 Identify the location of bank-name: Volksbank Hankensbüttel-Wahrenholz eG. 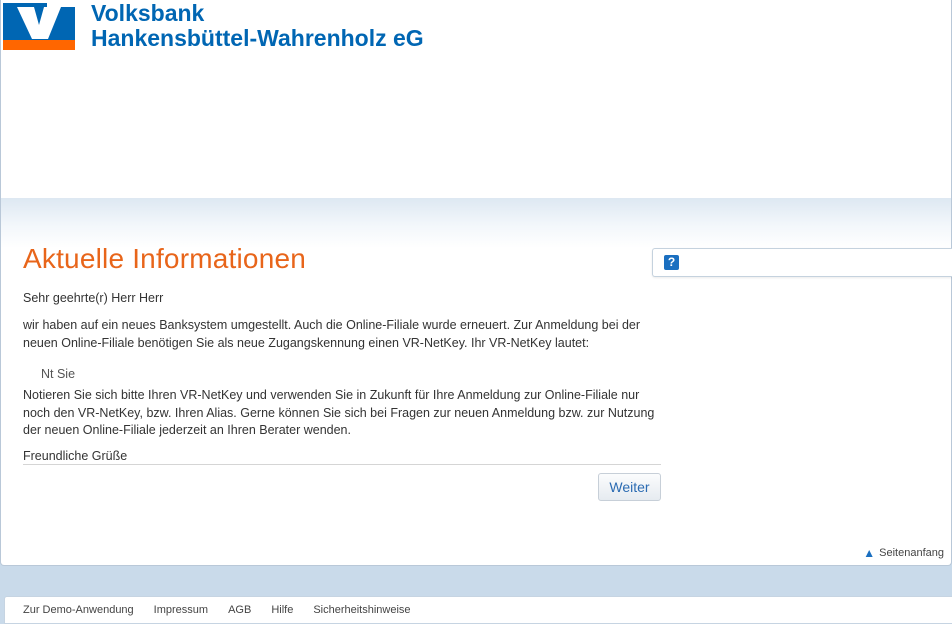
(257, 26).